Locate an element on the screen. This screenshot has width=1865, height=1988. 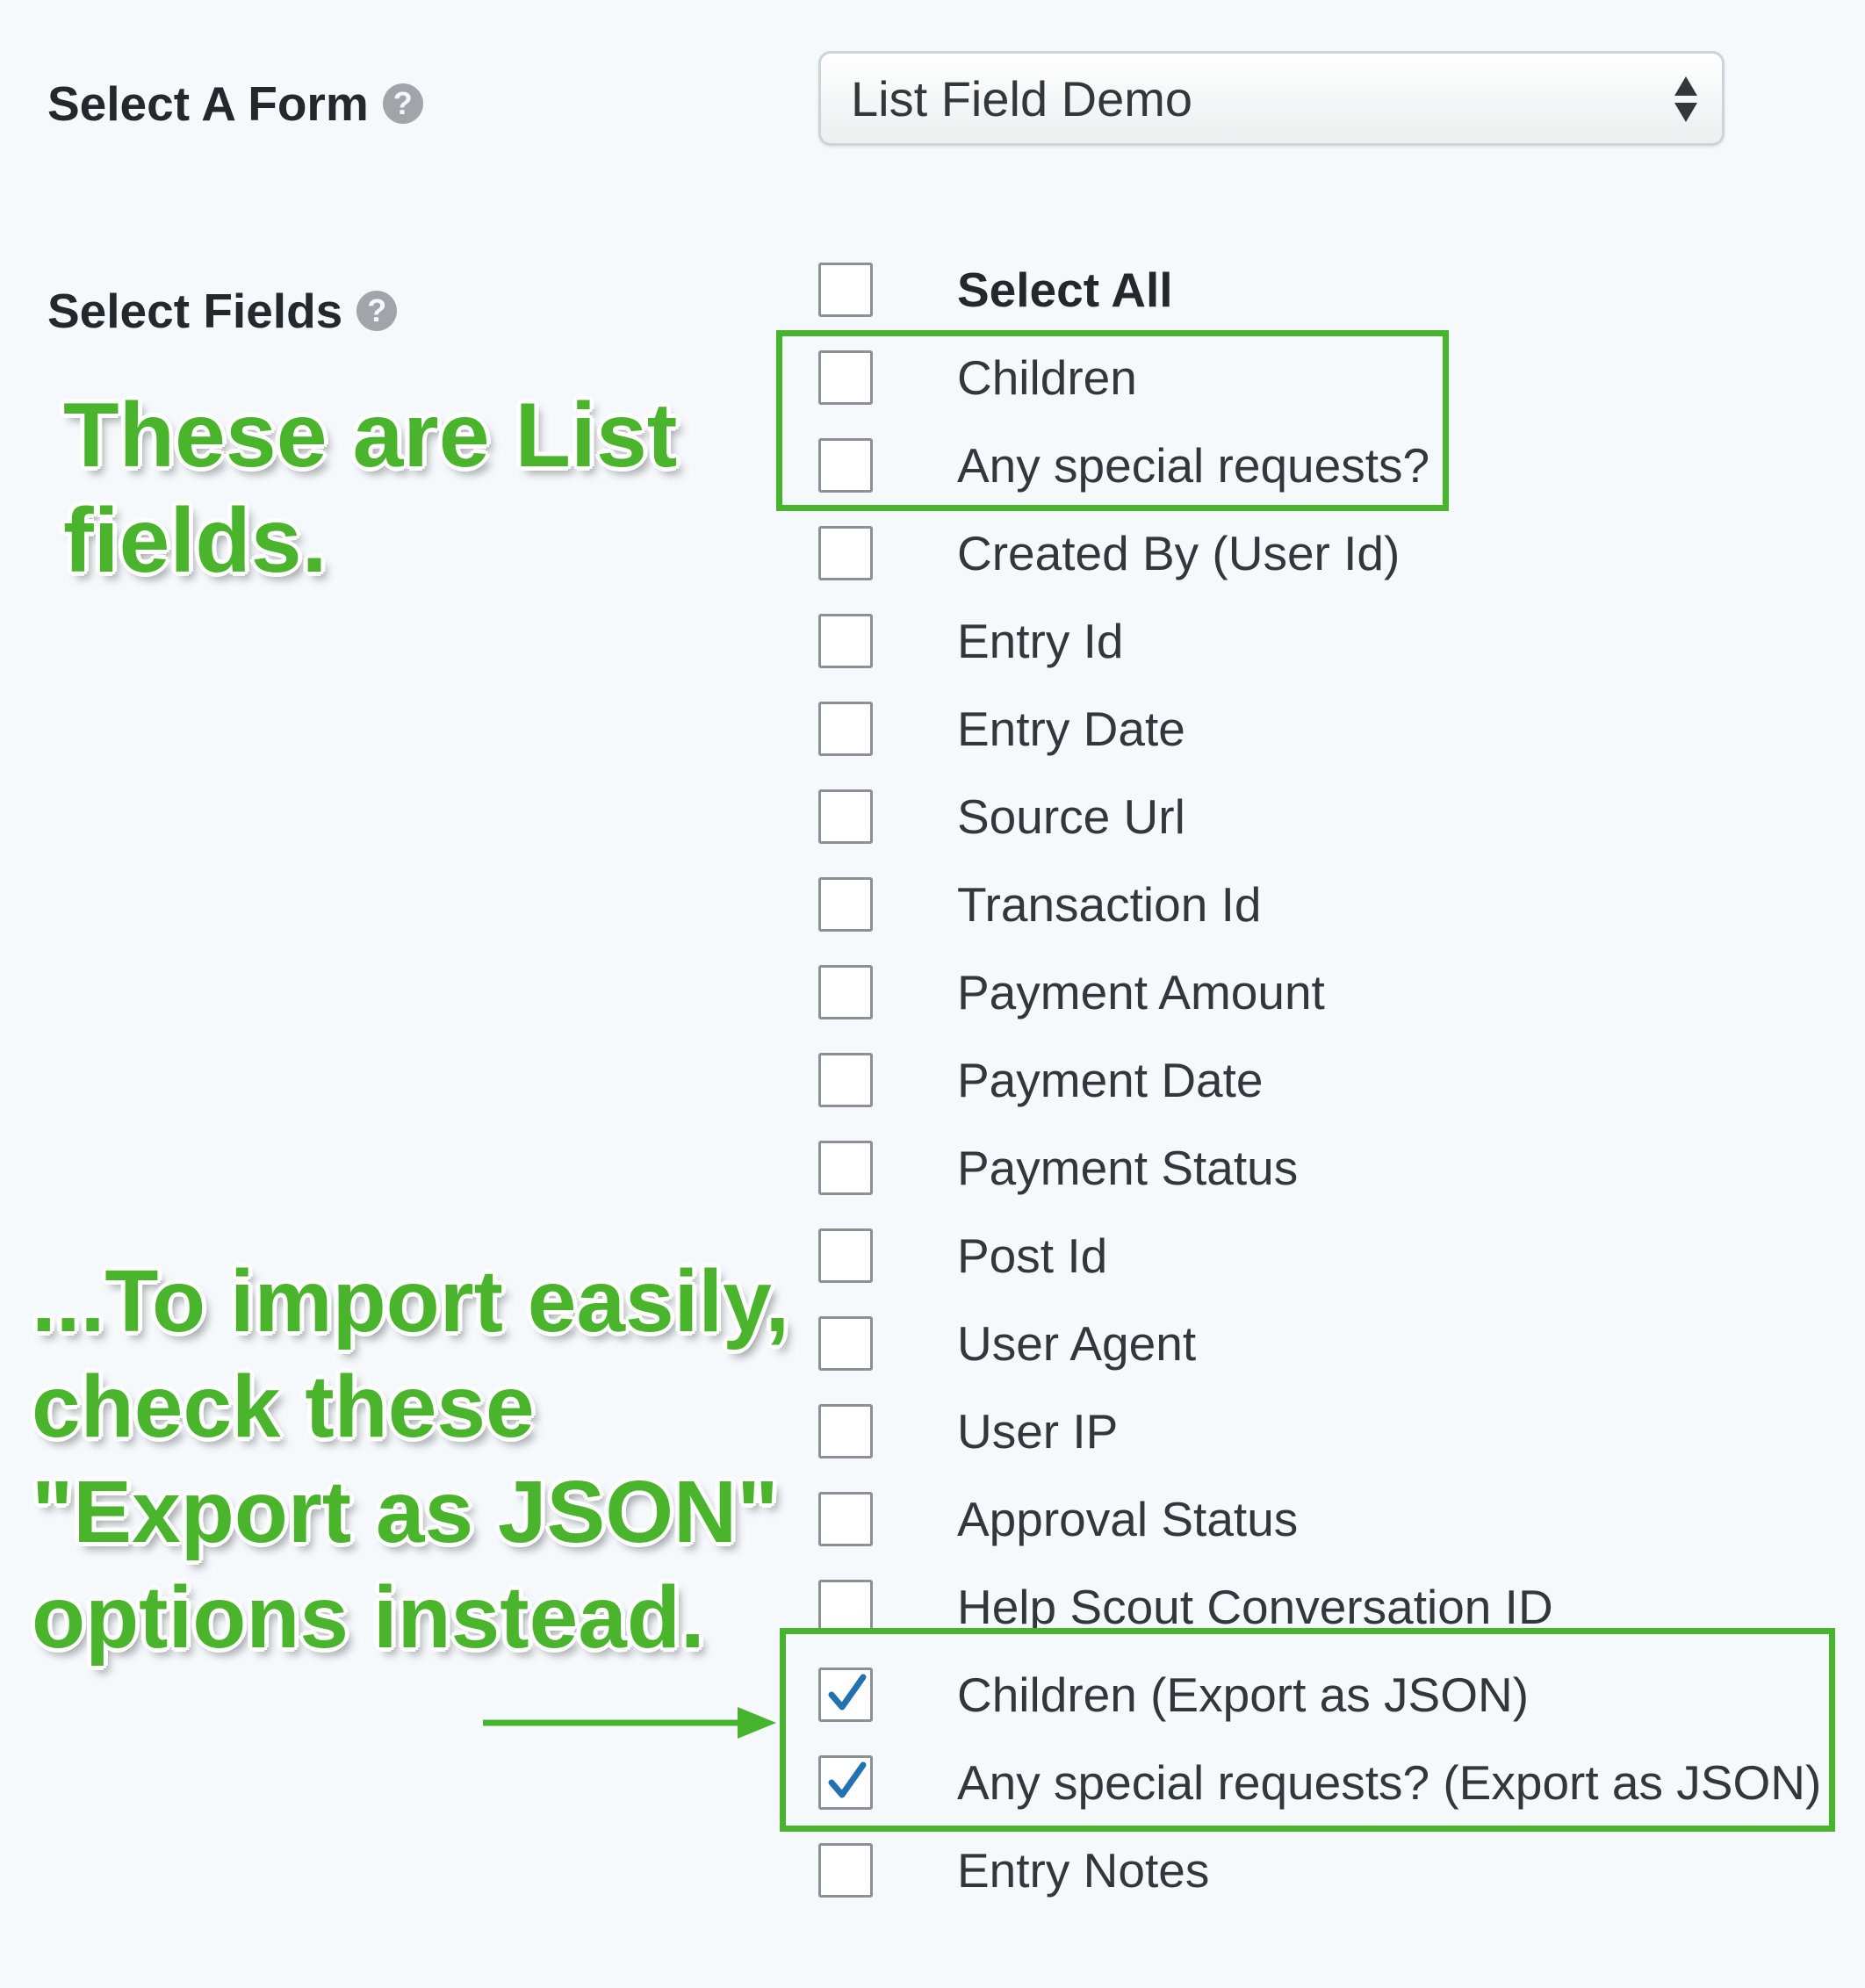
json-fields-highlight-box is located at coordinates (1307, 1730).